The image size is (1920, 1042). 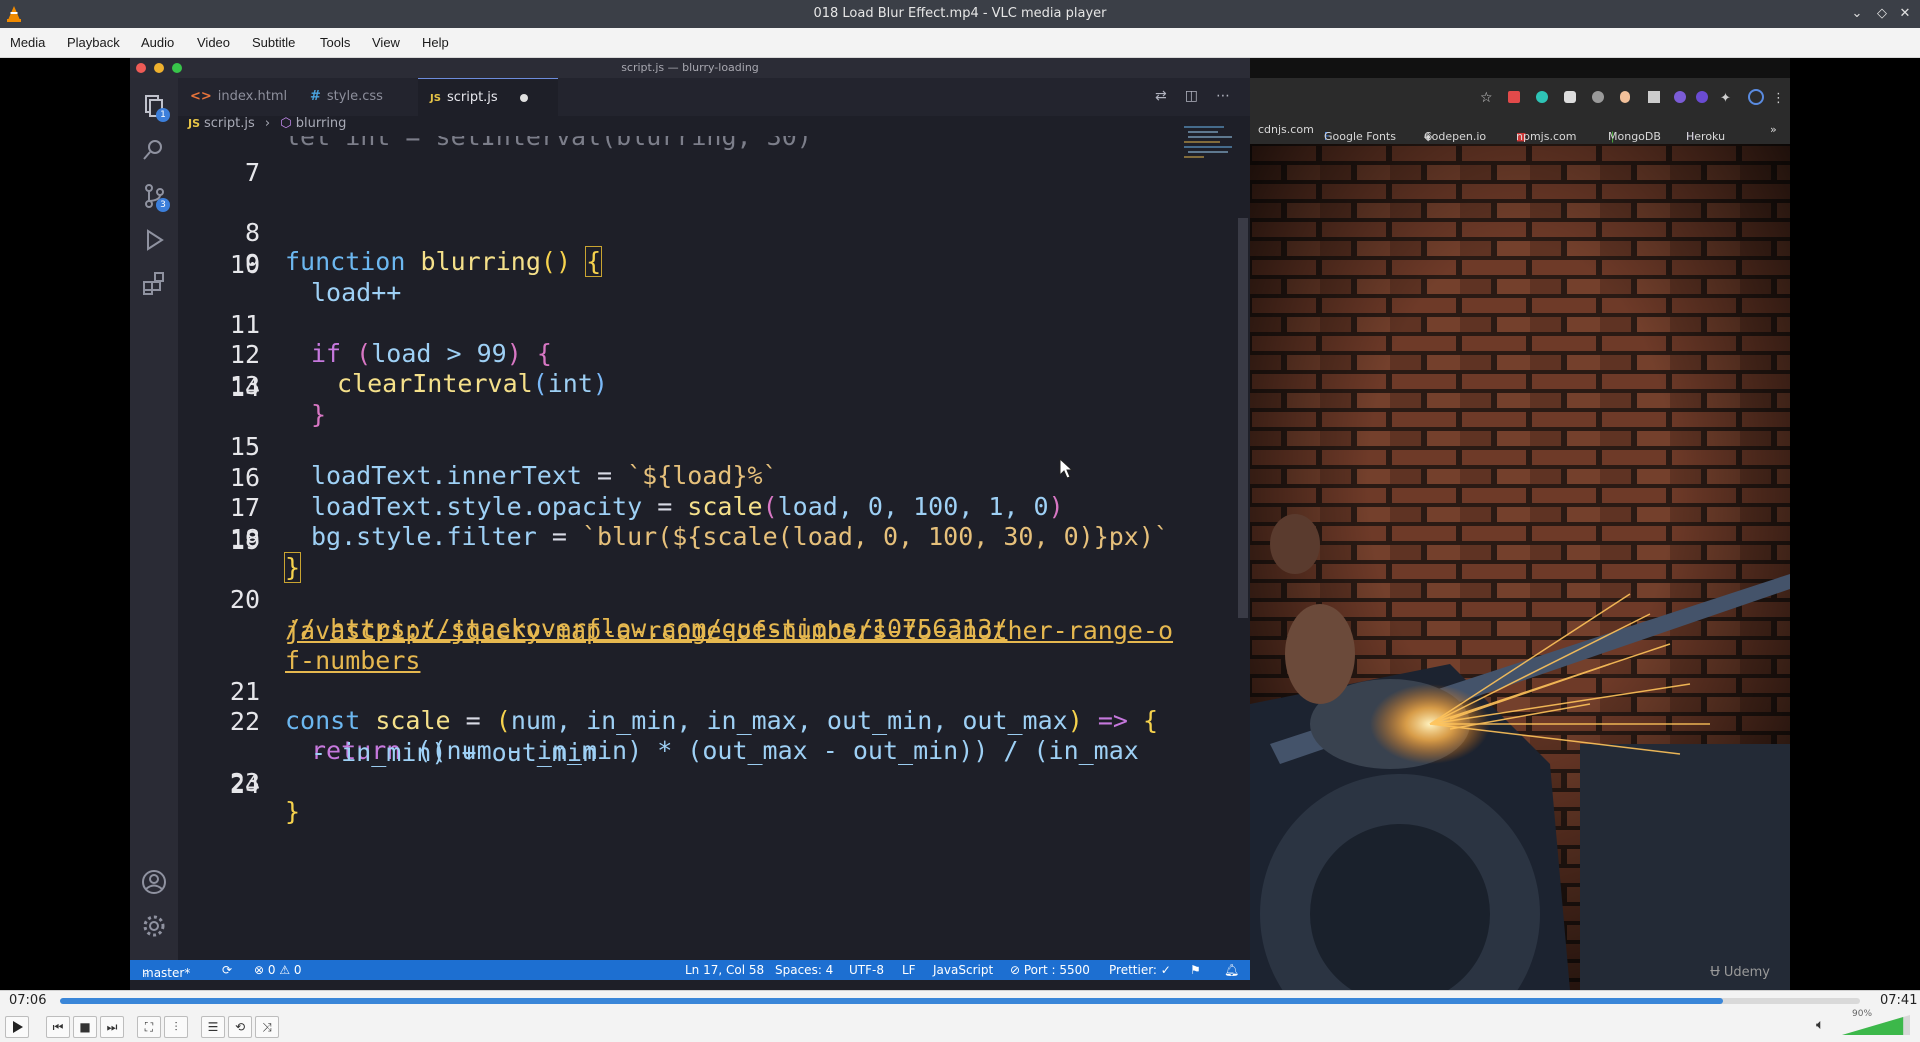 I want to click on previous-button: ⏮︎, so click(x=58, y=1027).